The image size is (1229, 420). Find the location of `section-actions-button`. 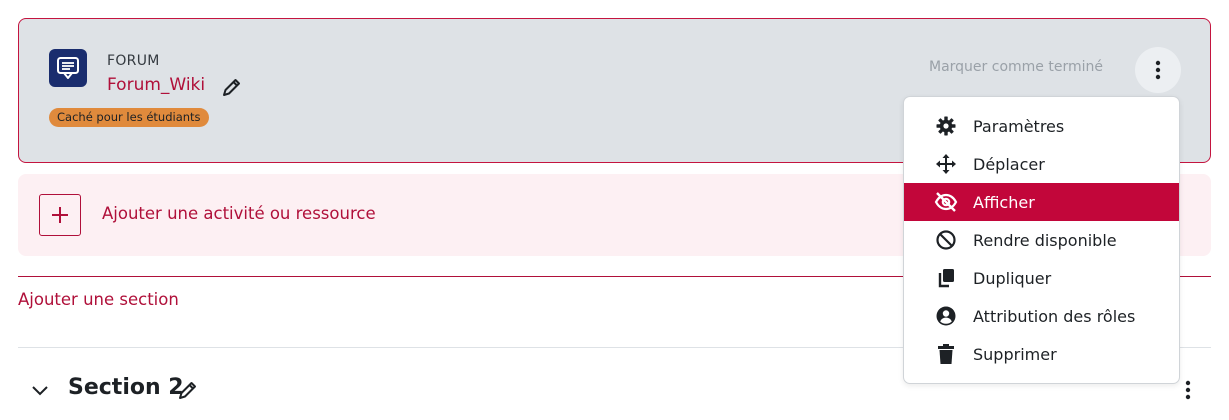

section-actions-button is located at coordinates (1188, 390).